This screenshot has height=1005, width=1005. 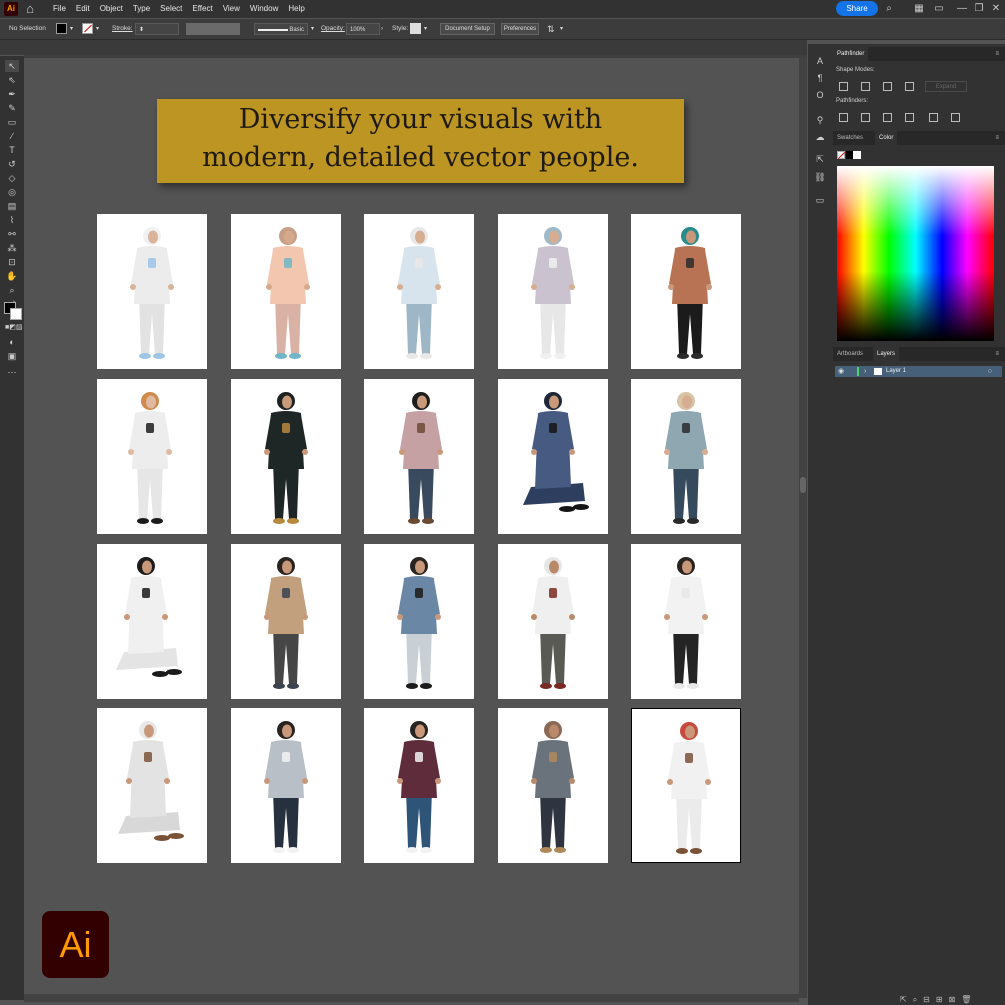 I want to click on paragraph-panel-icon: ¶, so click(x=820, y=78).